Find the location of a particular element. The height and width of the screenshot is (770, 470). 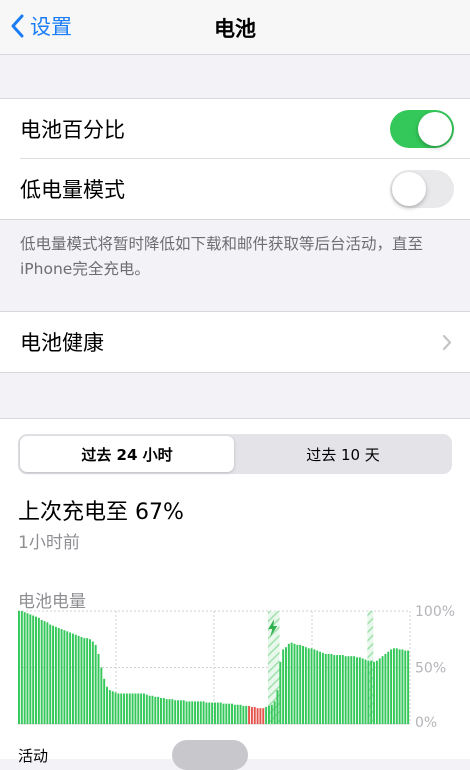

y-tick-label: 100% is located at coordinates (435, 612).